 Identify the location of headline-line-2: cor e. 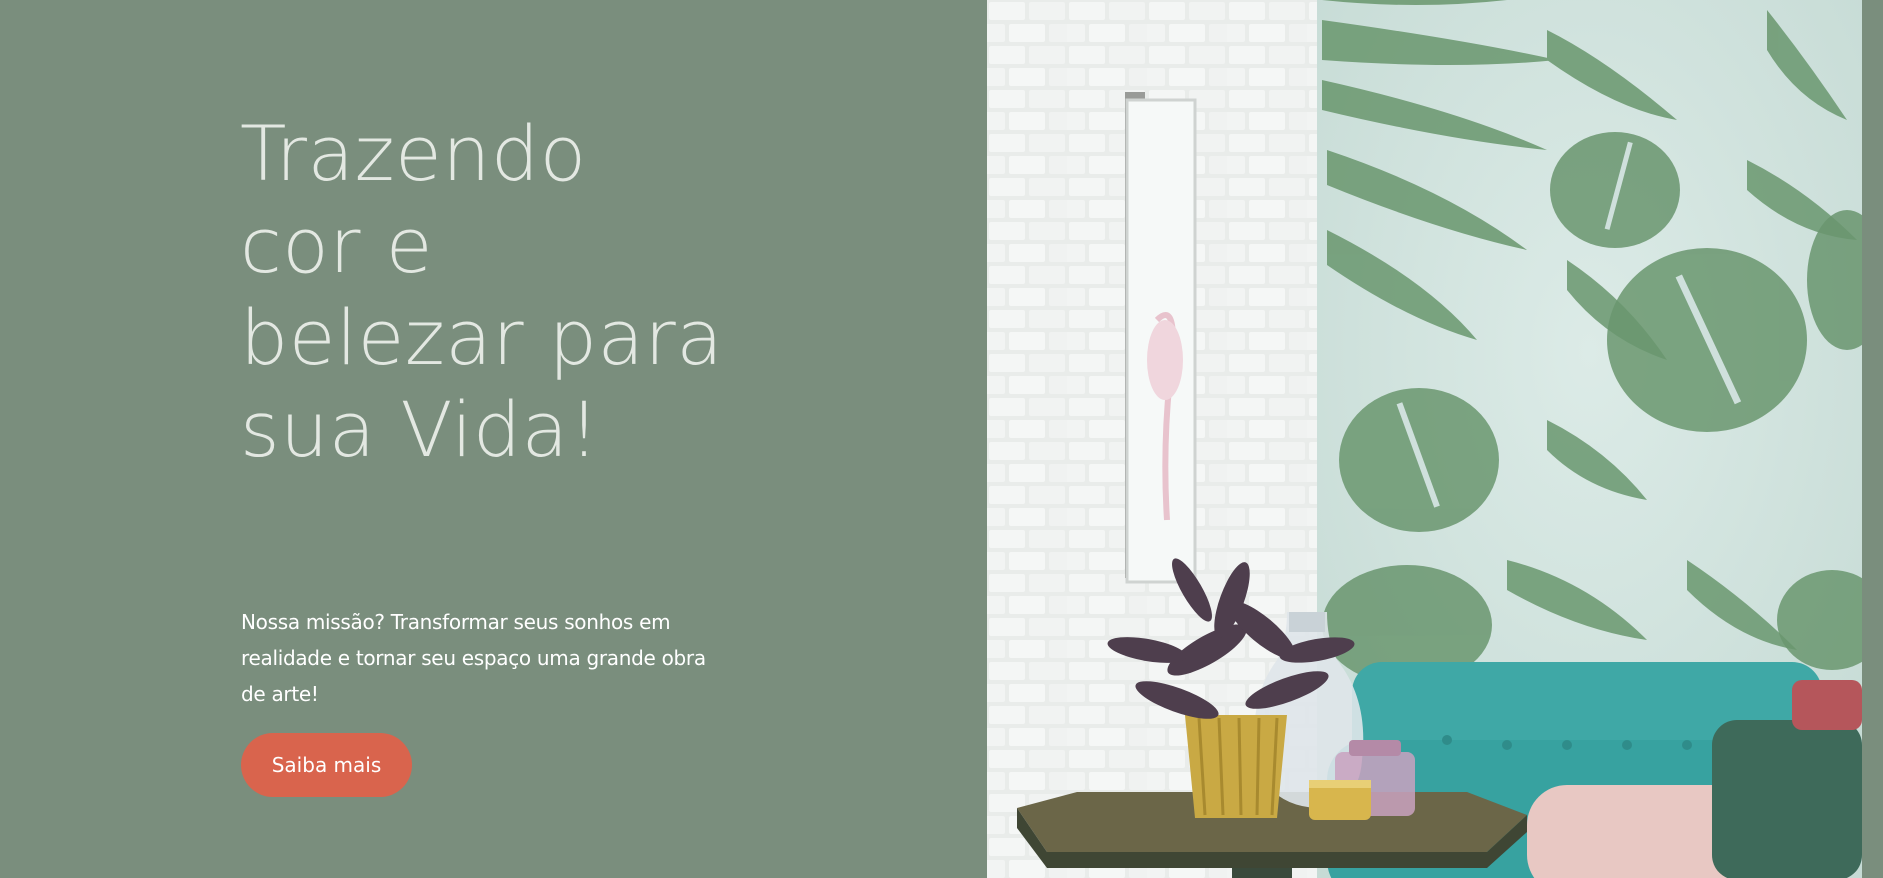
(336, 245).